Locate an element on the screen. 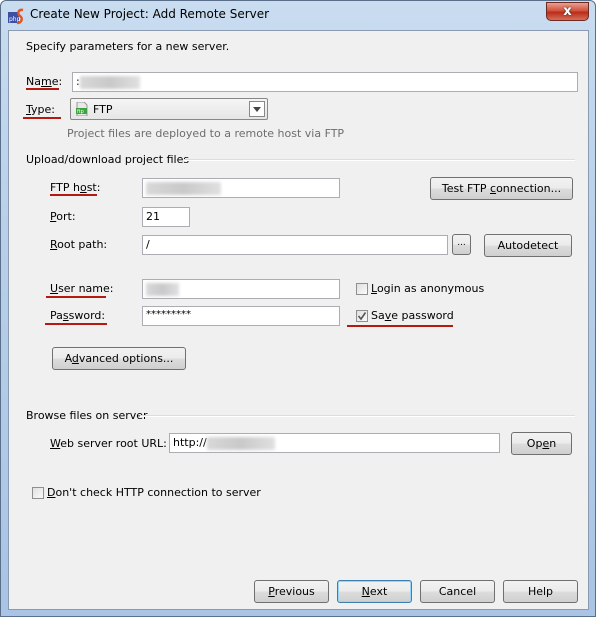 Image resolution: width=596 pixels, height=617 pixels. open-button: Open is located at coordinates (541, 443).